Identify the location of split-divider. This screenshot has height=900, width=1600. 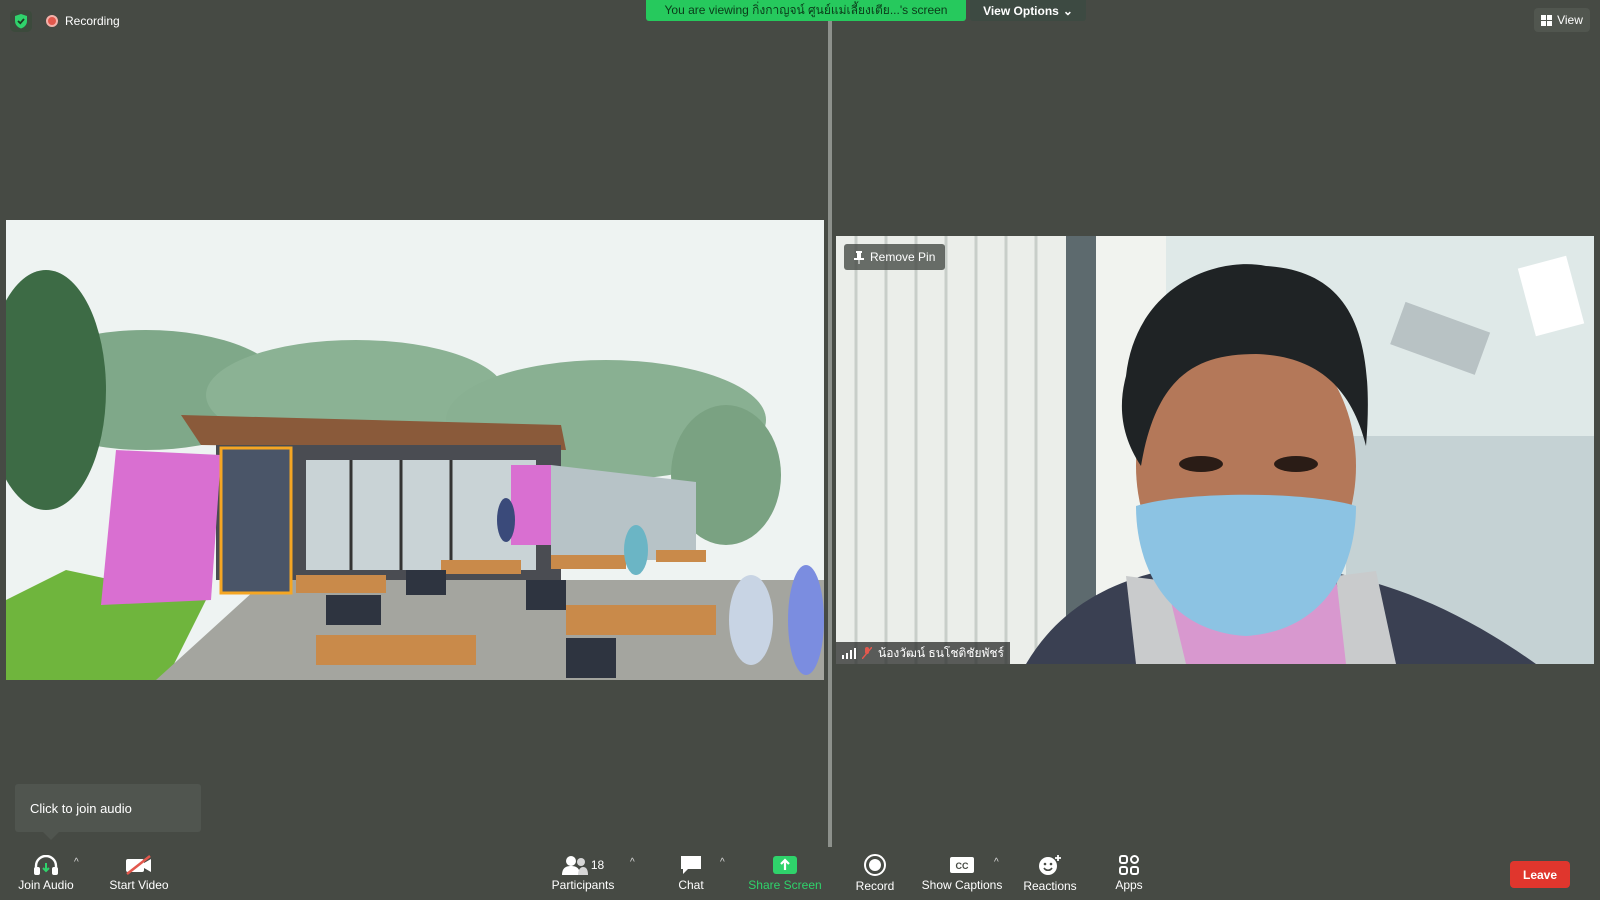
(830, 434).